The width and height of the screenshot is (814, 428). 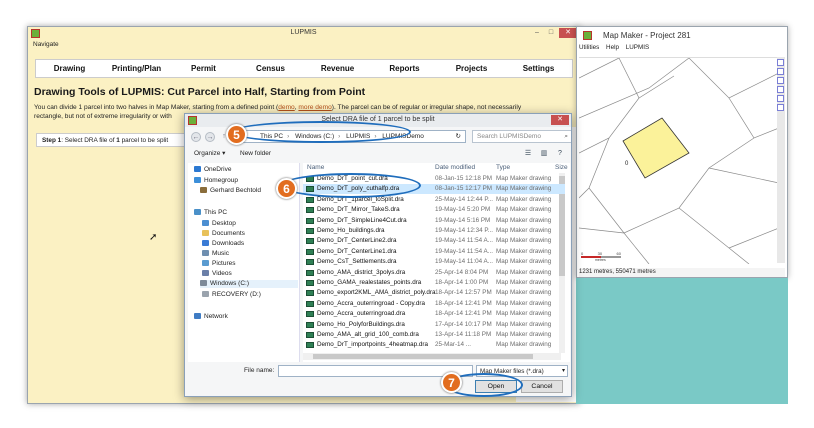 I want to click on nav-onedrive: OneDrive, so click(x=212, y=170).